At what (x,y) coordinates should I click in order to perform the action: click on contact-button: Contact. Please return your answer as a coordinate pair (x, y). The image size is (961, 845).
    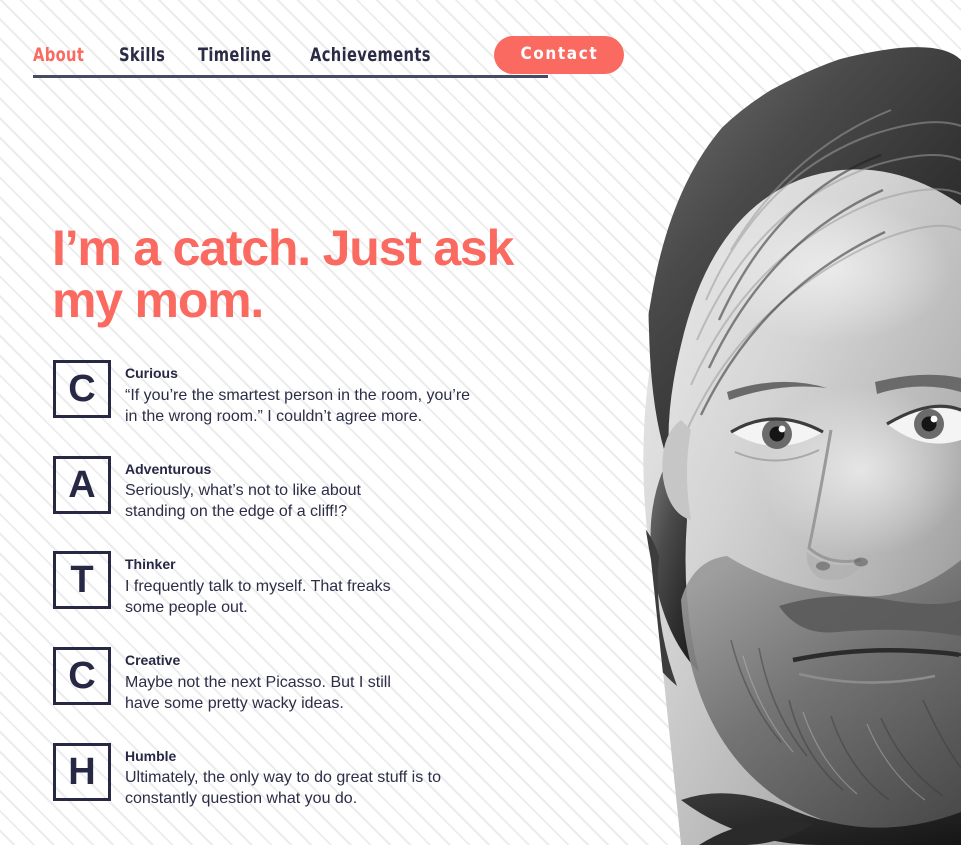
    Looking at the image, I should click on (559, 55).